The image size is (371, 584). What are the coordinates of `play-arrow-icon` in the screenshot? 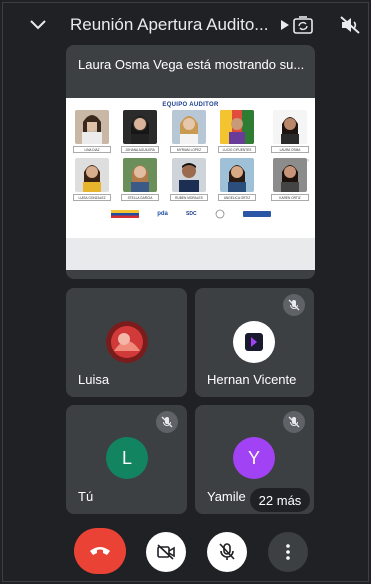 It's located at (285, 25).